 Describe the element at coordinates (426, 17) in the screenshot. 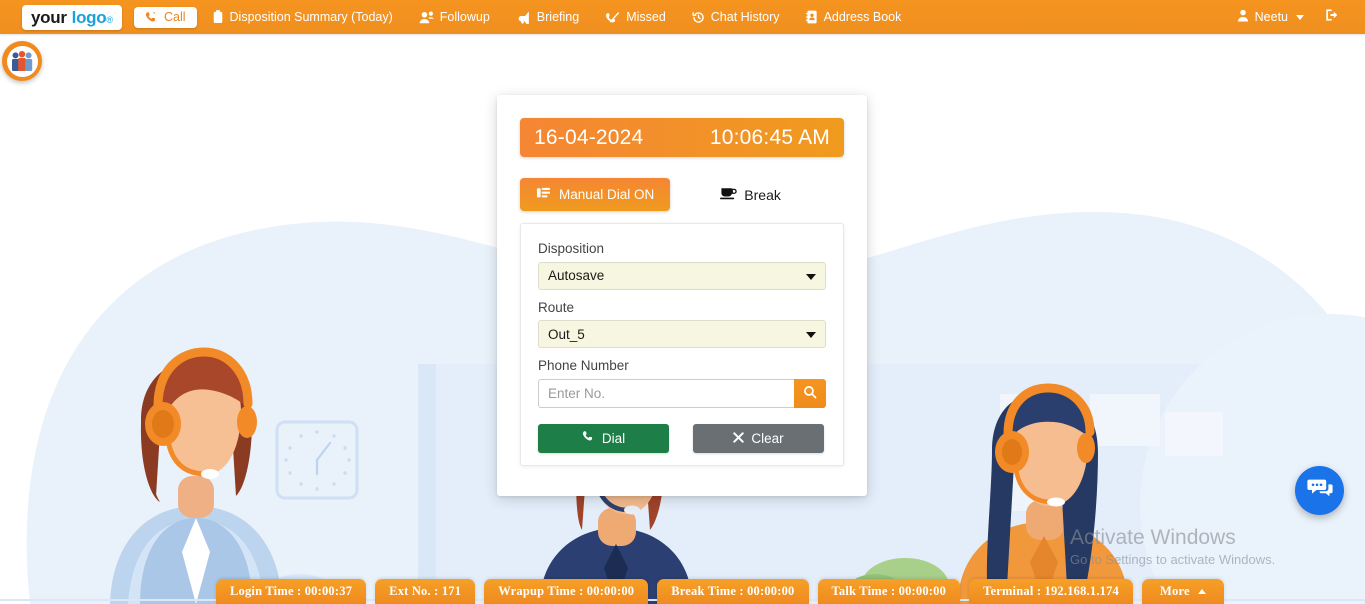

I see `user-plus-icon` at that location.